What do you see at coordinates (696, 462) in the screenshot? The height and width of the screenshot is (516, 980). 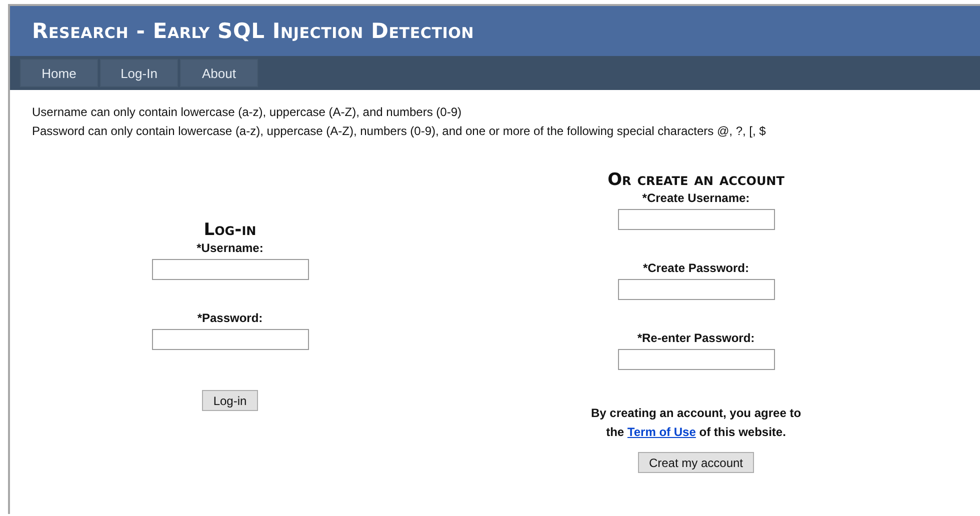 I see `create-account-button: Creat my account` at bounding box center [696, 462].